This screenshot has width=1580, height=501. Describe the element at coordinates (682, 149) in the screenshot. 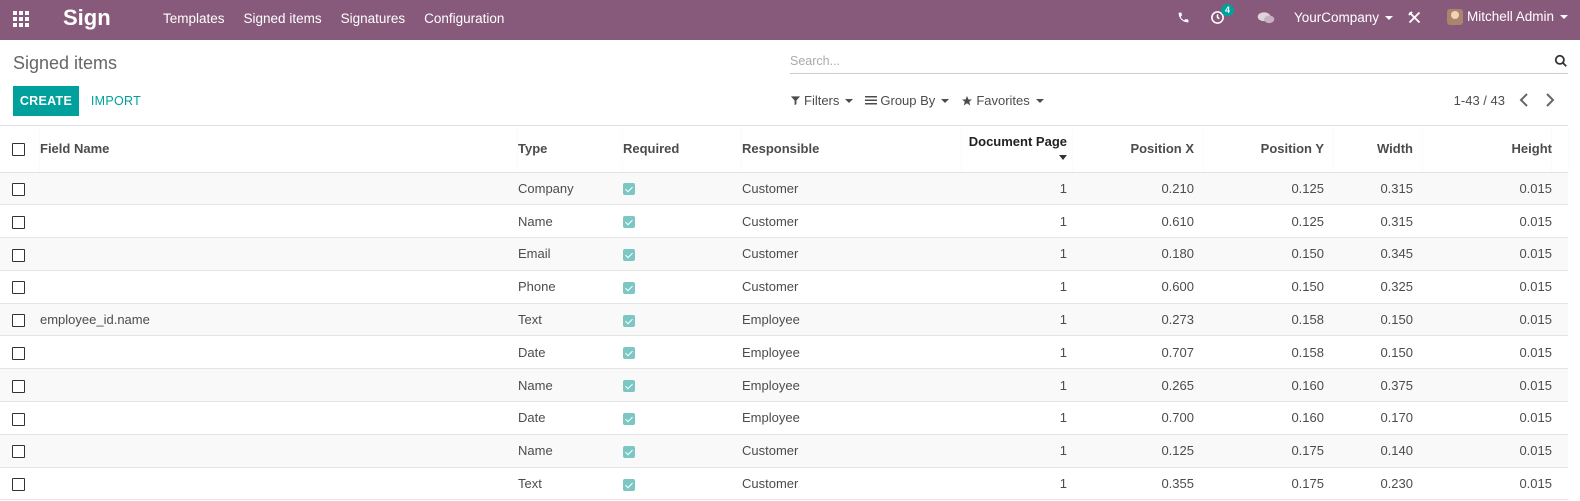

I see `column-header-required: Required` at that location.